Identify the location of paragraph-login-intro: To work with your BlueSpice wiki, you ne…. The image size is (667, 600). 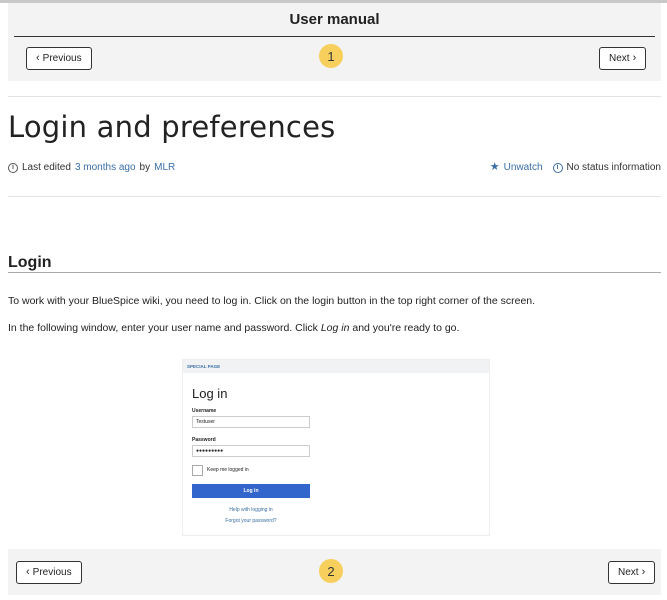
(272, 301).